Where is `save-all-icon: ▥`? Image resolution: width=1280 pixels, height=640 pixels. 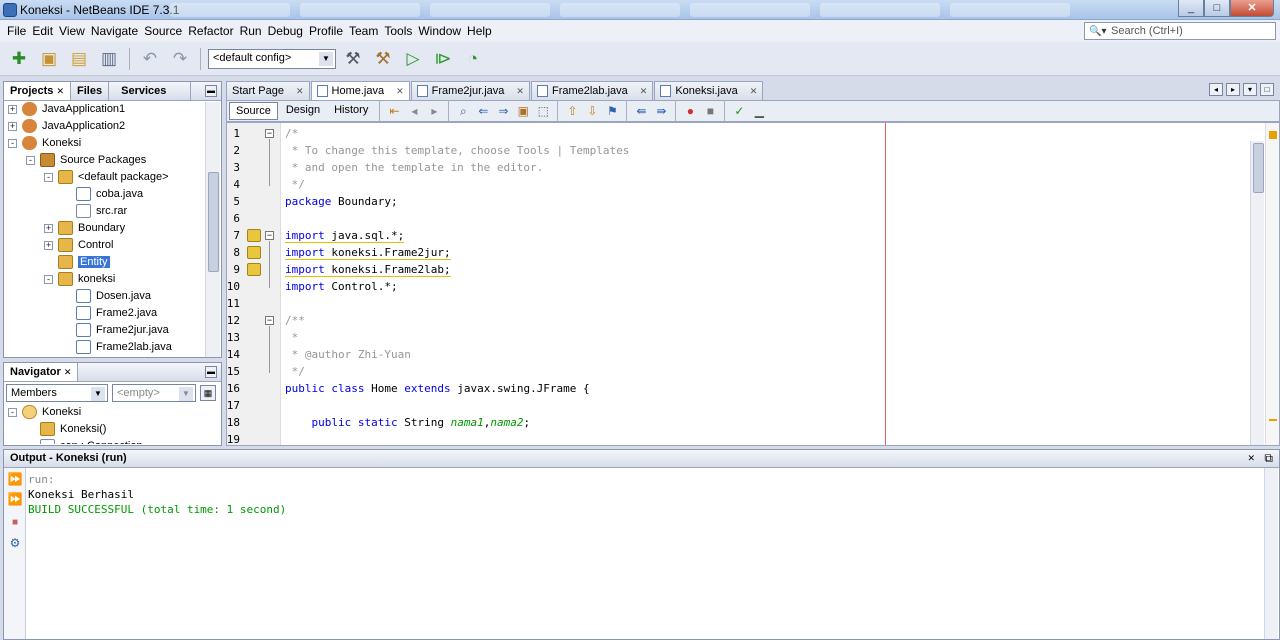 save-all-icon: ▥ is located at coordinates (109, 59).